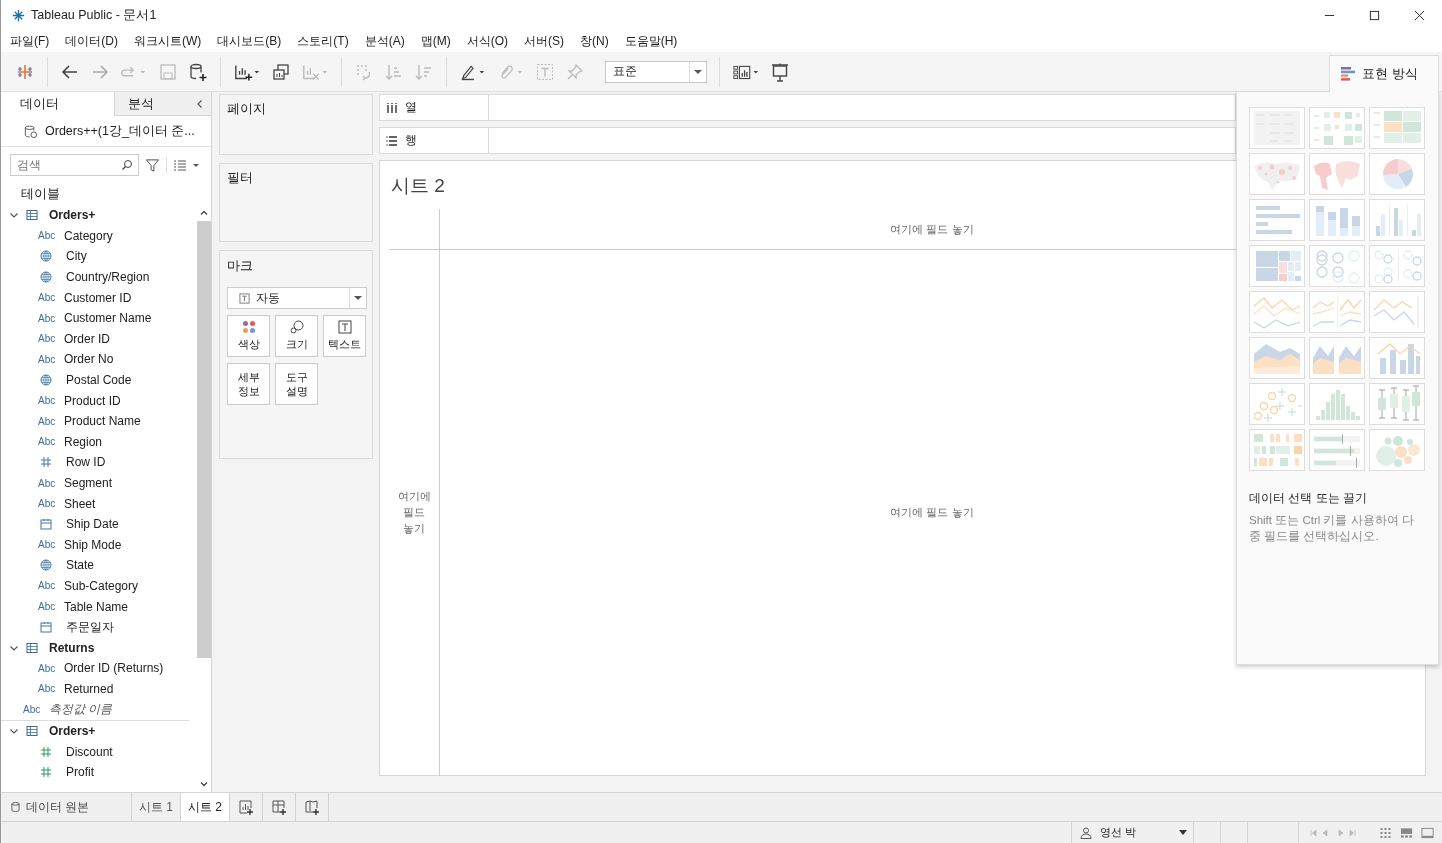  What do you see at coordinates (807, 107) in the screenshot?
I see `columns-shelf: 열` at bounding box center [807, 107].